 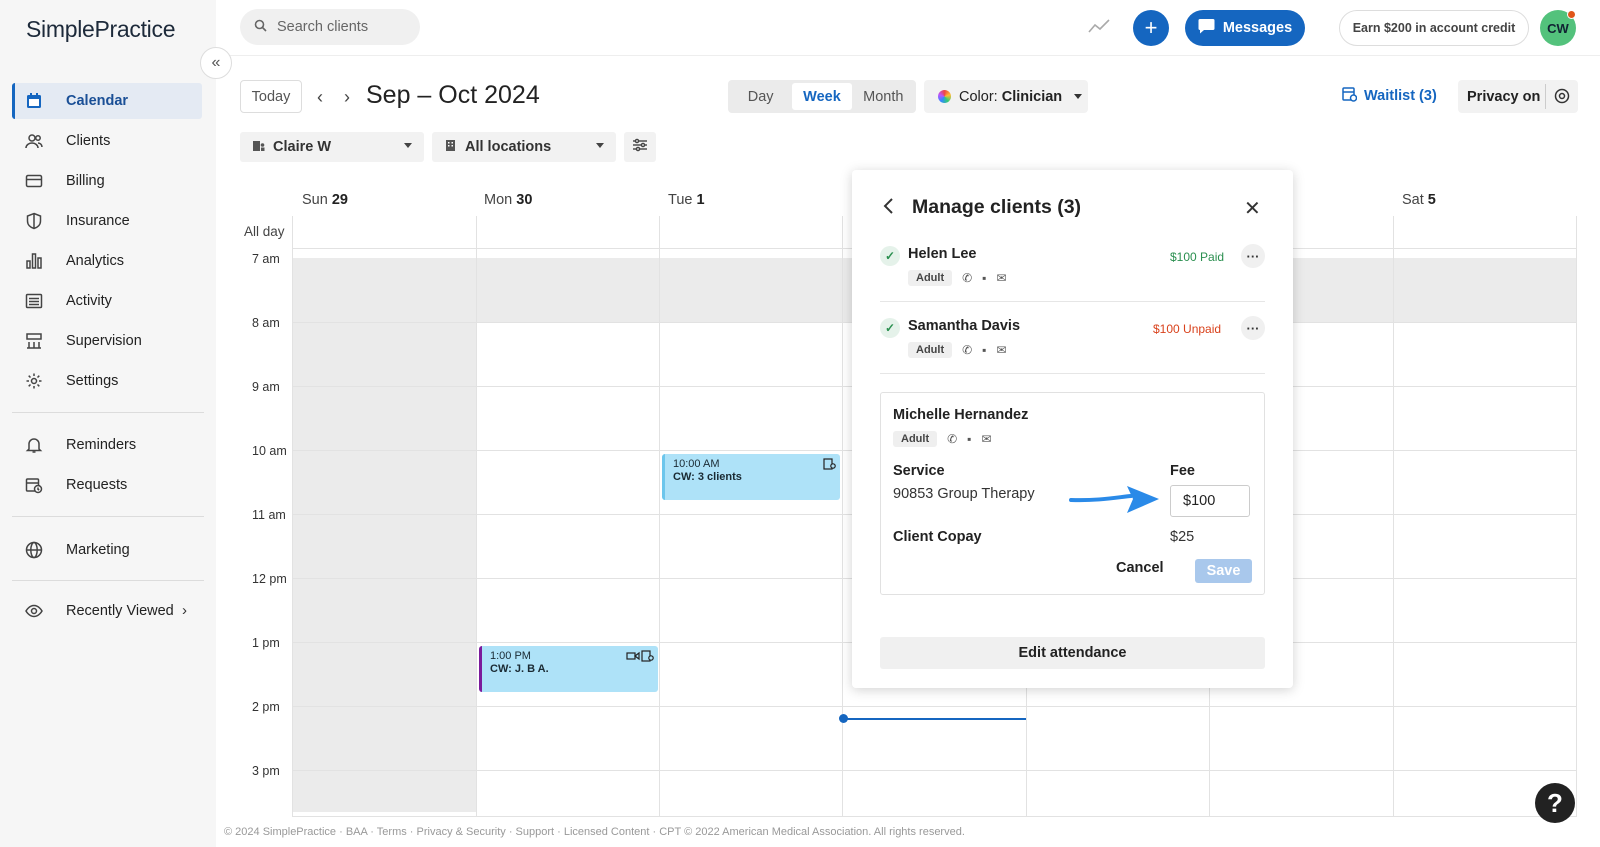 What do you see at coordinates (1562, 98) in the screenshot?
I see `gear-icon` at bounding box center [1562, 98].